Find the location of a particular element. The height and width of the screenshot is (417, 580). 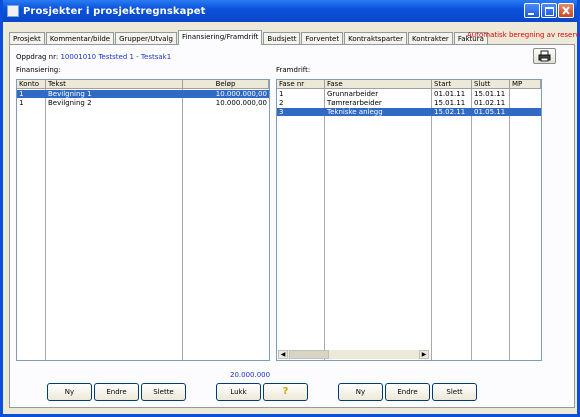

help-button: ? is located at coordinates (285, 392).